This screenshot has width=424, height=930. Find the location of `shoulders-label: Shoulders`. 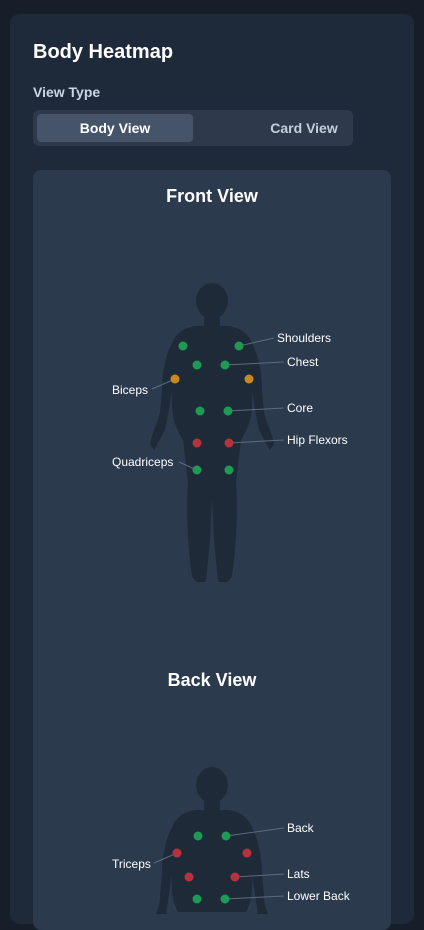

shoulders-label: Shoulders is located at coordinates (304, 338).